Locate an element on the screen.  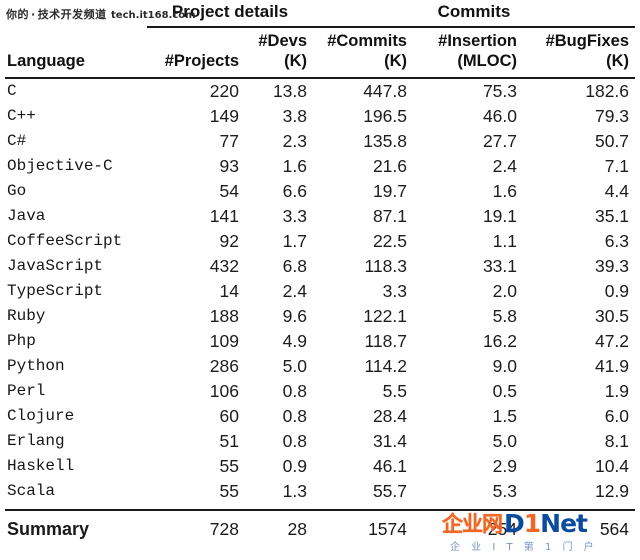
column-header-commits-line2: (K) is located at coordinates (395, 61).